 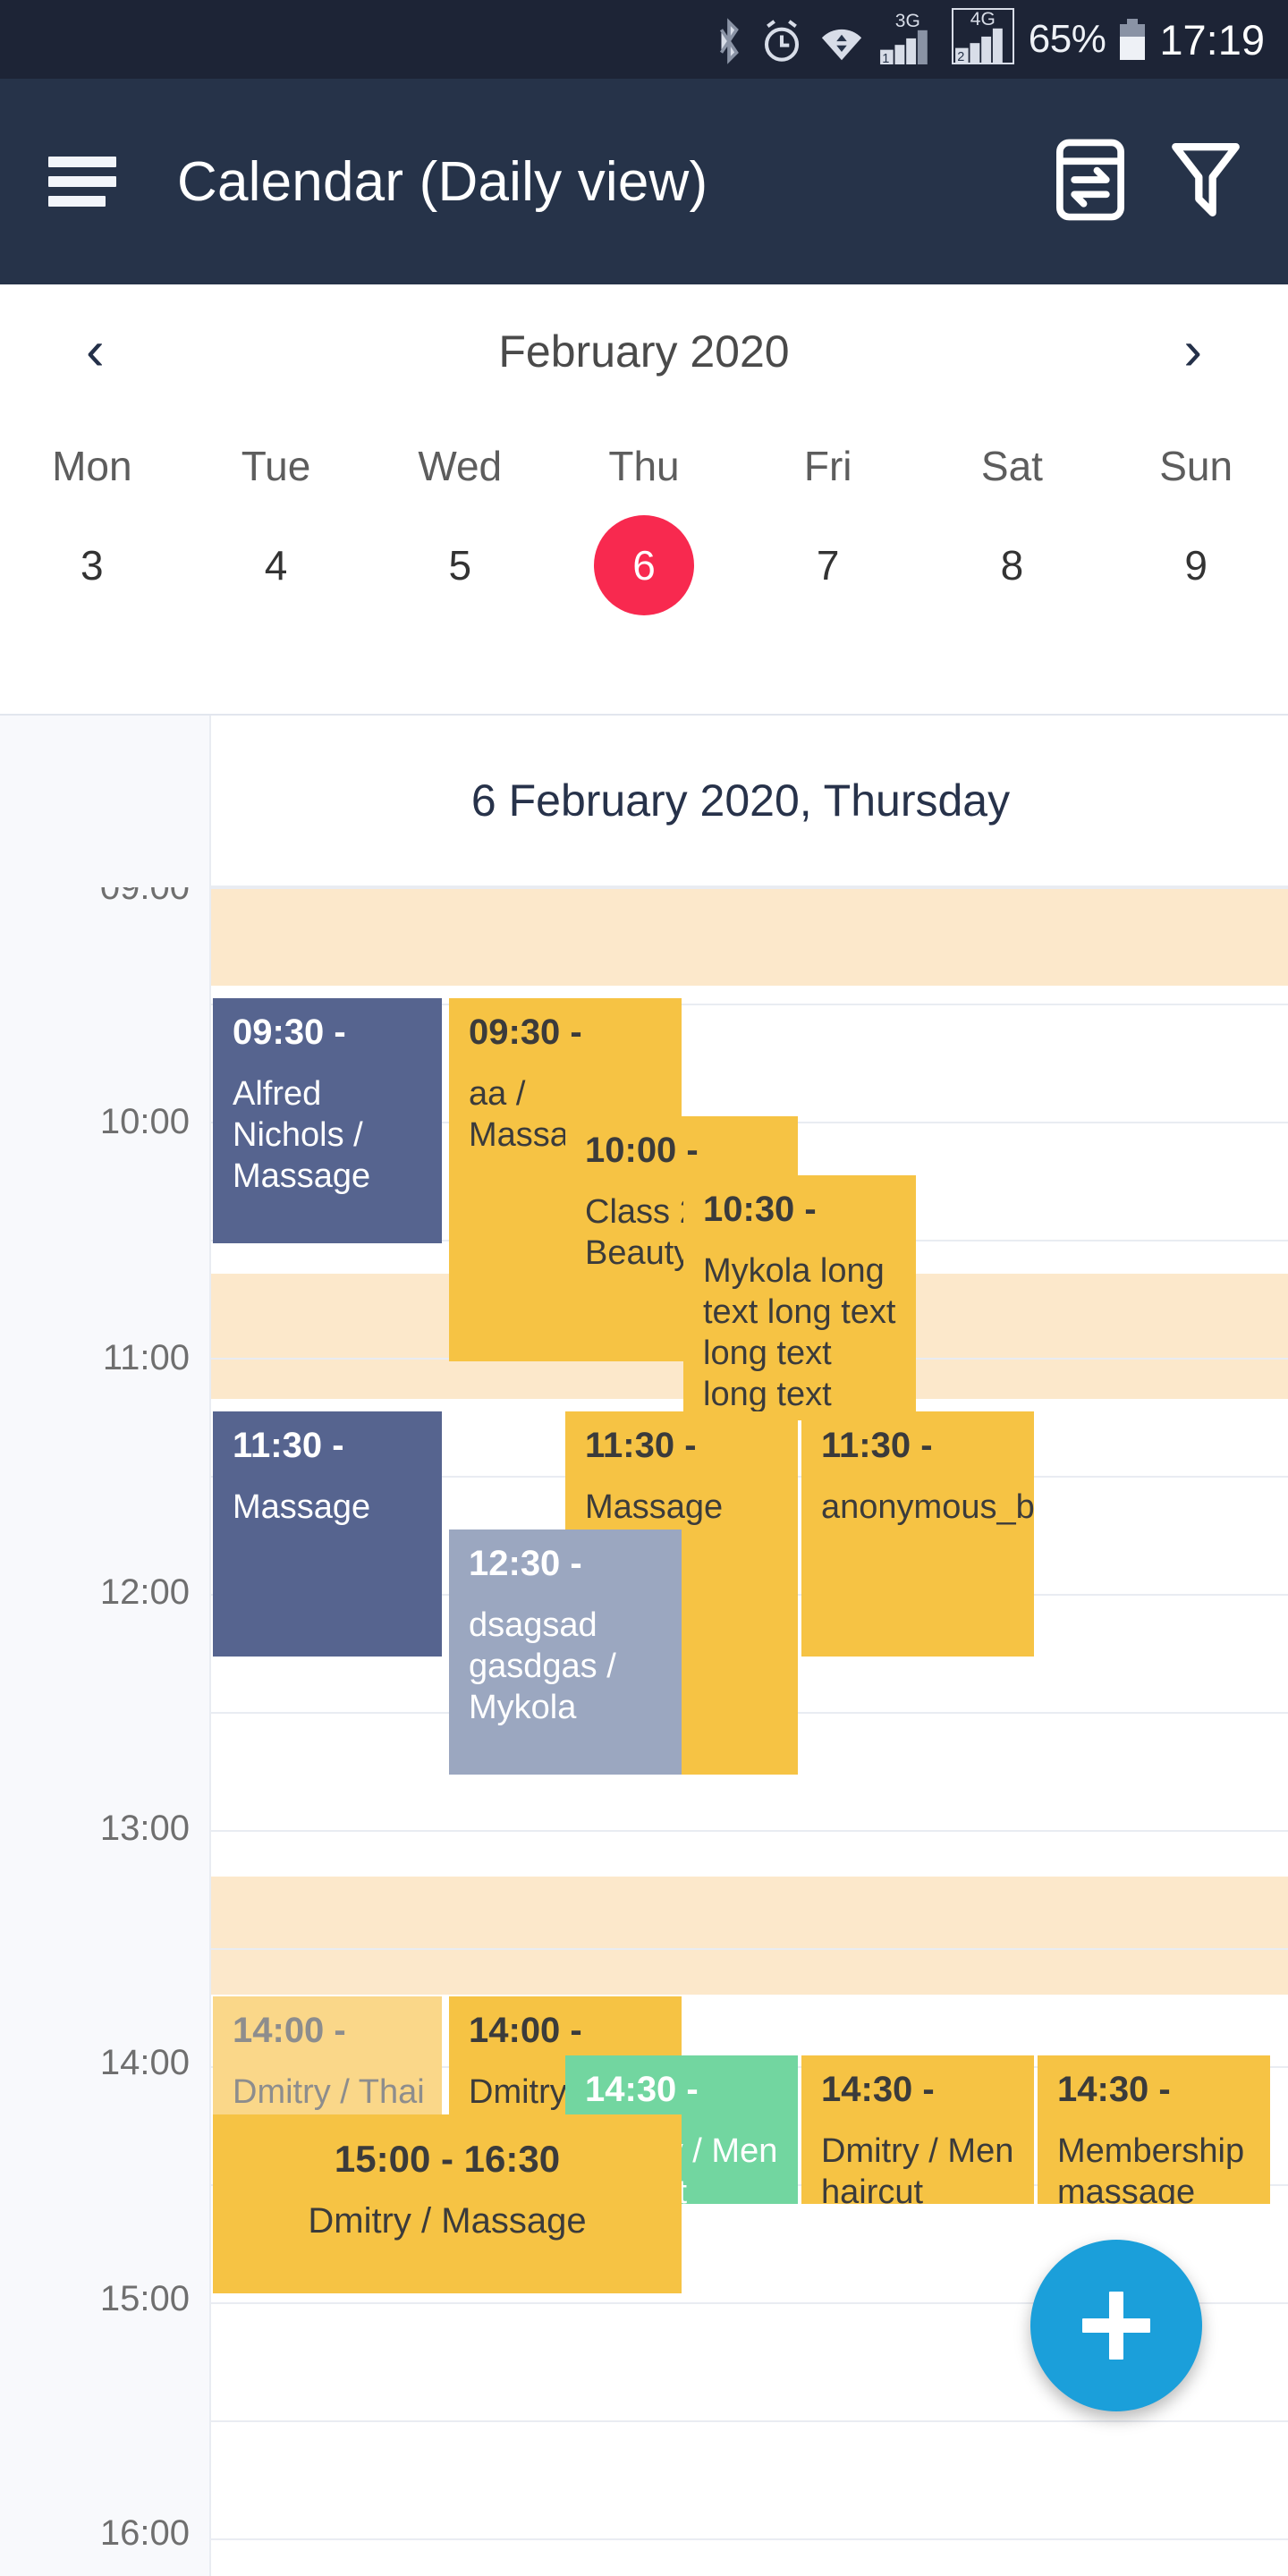 I want to click on hour-label: 12:00, so click(x=144, y=1592).